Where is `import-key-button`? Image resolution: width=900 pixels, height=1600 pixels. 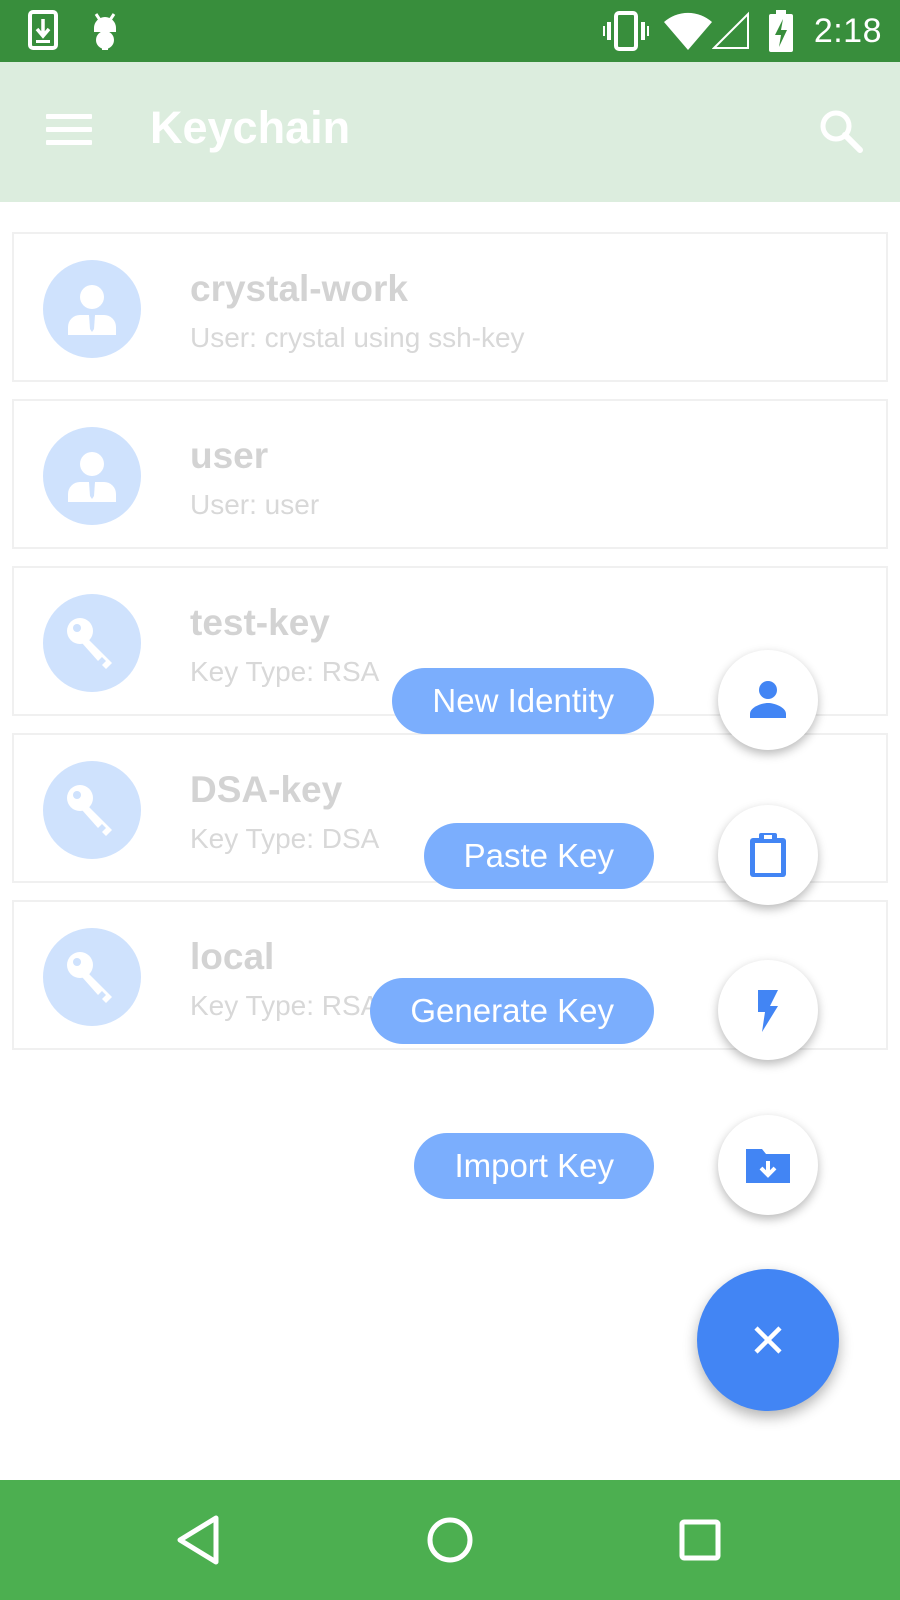 import-key-button is located at coordinates (768, 1165).